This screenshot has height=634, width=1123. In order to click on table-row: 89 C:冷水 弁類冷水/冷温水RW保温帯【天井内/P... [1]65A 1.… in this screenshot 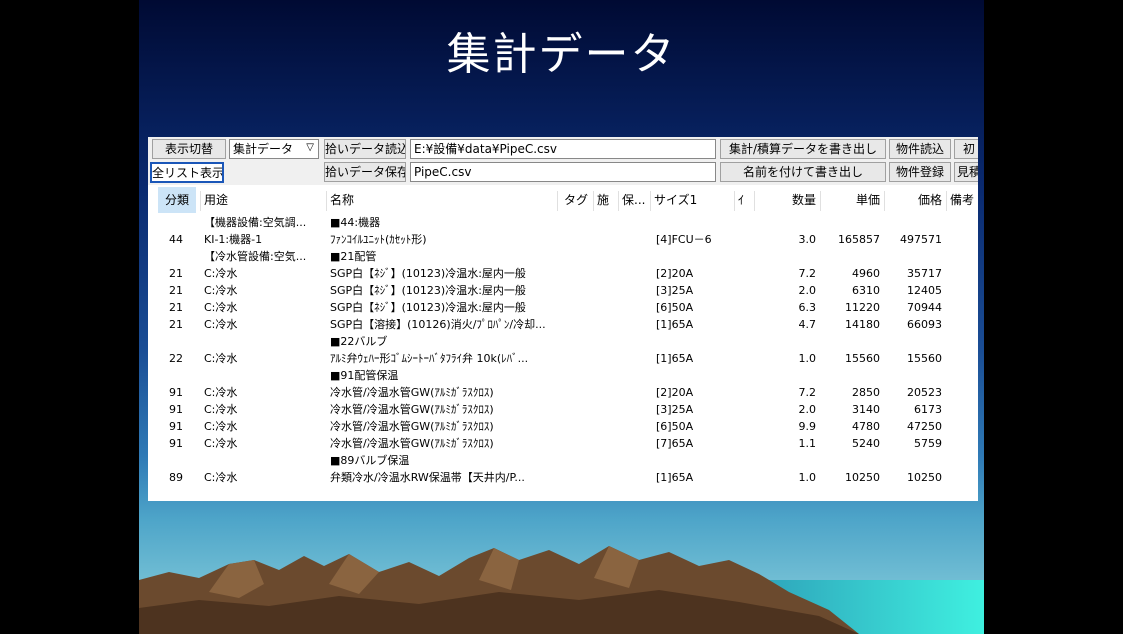, I will do `click(563, 477)`.